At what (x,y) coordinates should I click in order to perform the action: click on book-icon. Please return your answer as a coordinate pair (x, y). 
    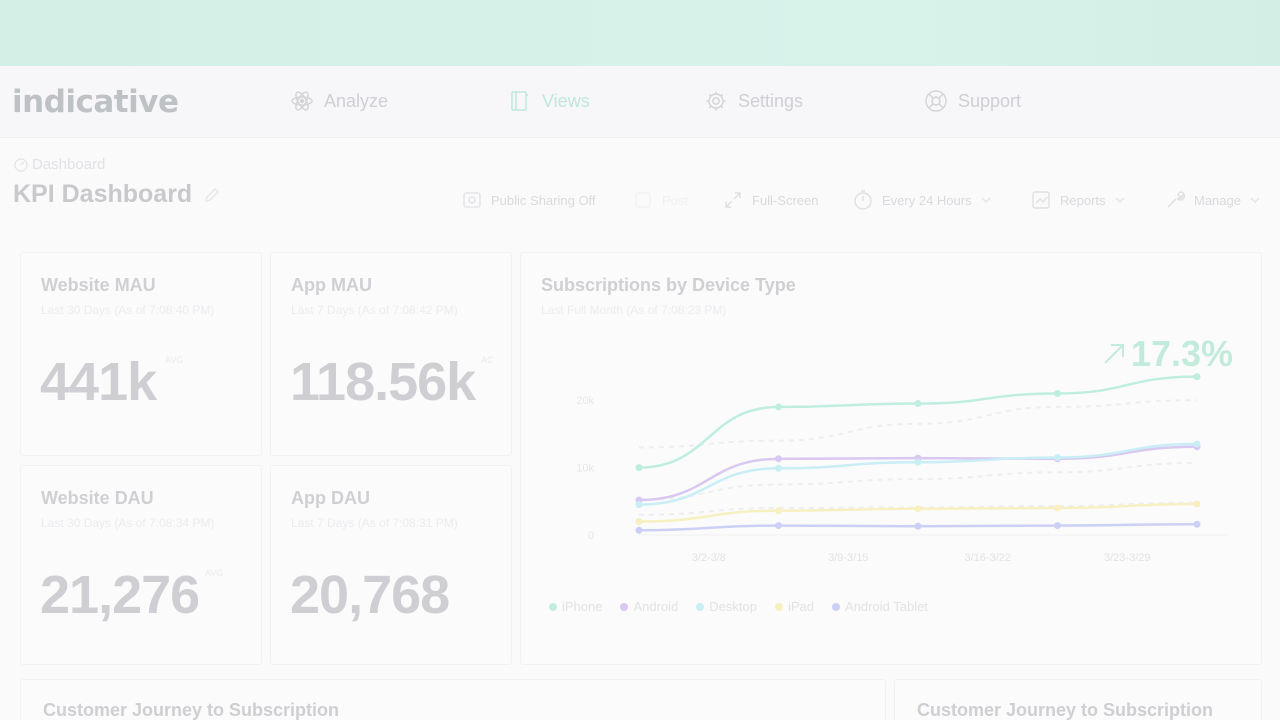
    Looking at the image, I should click on (519, 101).